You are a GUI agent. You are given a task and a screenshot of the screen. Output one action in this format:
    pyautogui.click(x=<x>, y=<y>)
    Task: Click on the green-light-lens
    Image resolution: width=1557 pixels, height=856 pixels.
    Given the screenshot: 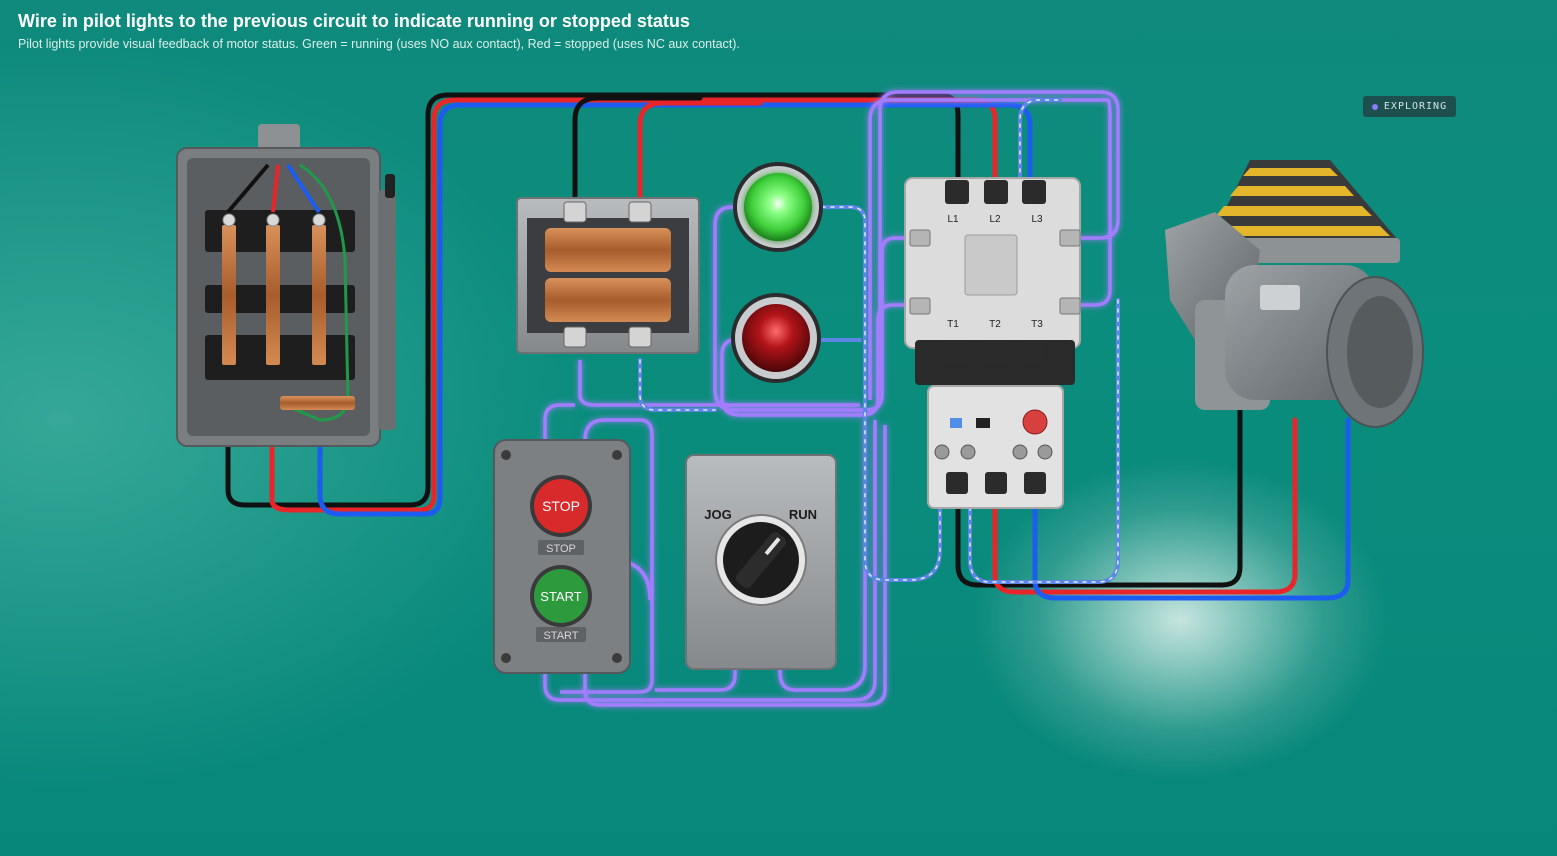 What is the action you would take?
    pyautogui.click(x=778, y=207)
    